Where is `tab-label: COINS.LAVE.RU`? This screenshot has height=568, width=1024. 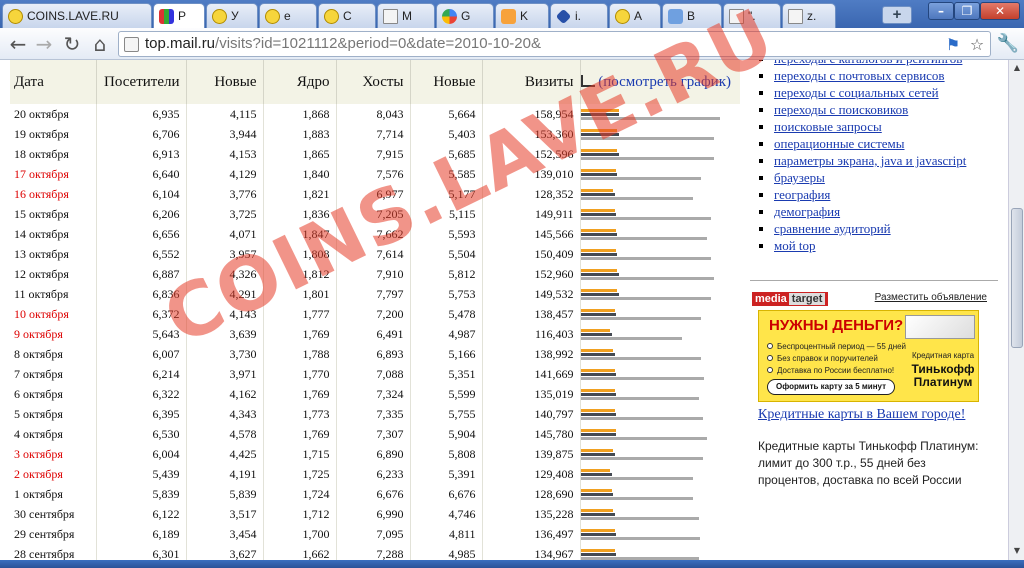
tab-label: COINS.LAVE.RU is located at coordinates (73, 16).